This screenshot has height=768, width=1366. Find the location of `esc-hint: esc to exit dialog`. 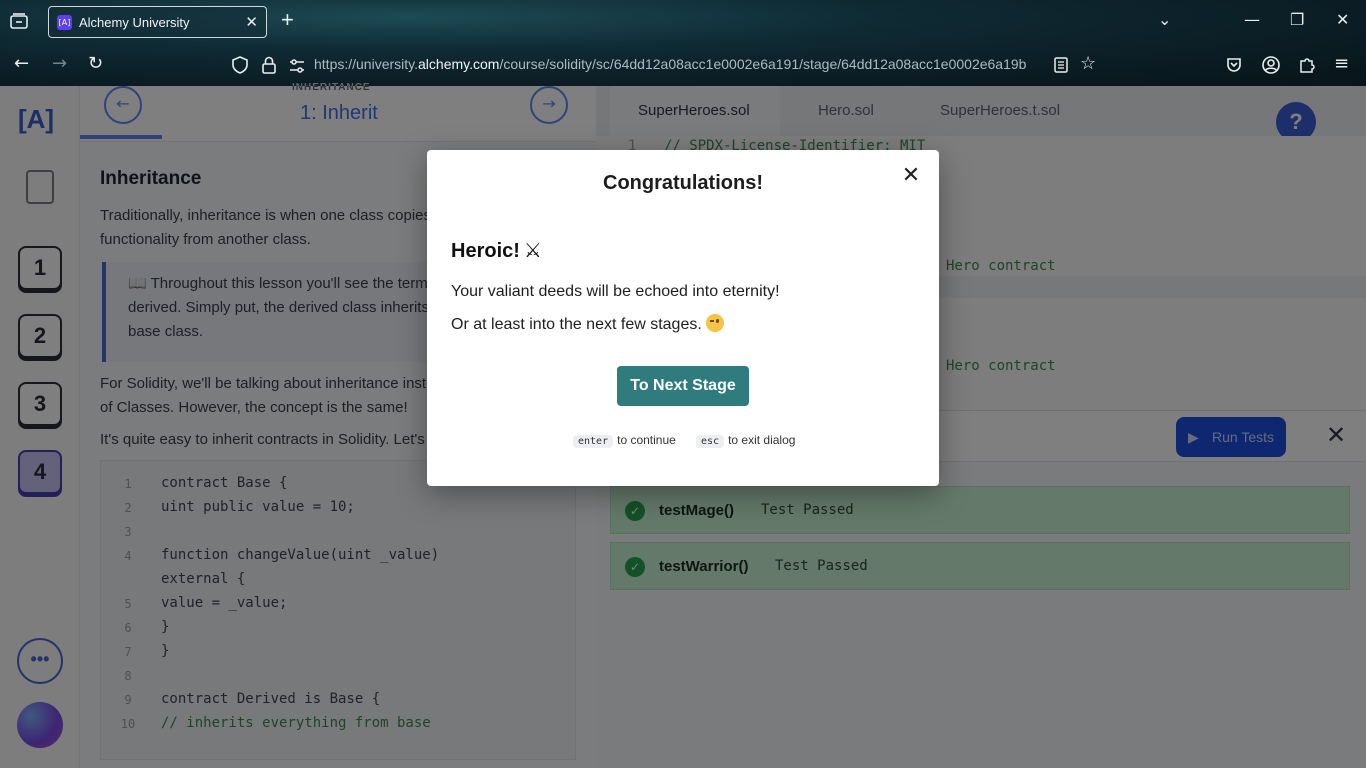

esc-hint: esc to exit dialog is located at coordinates (745, 440).